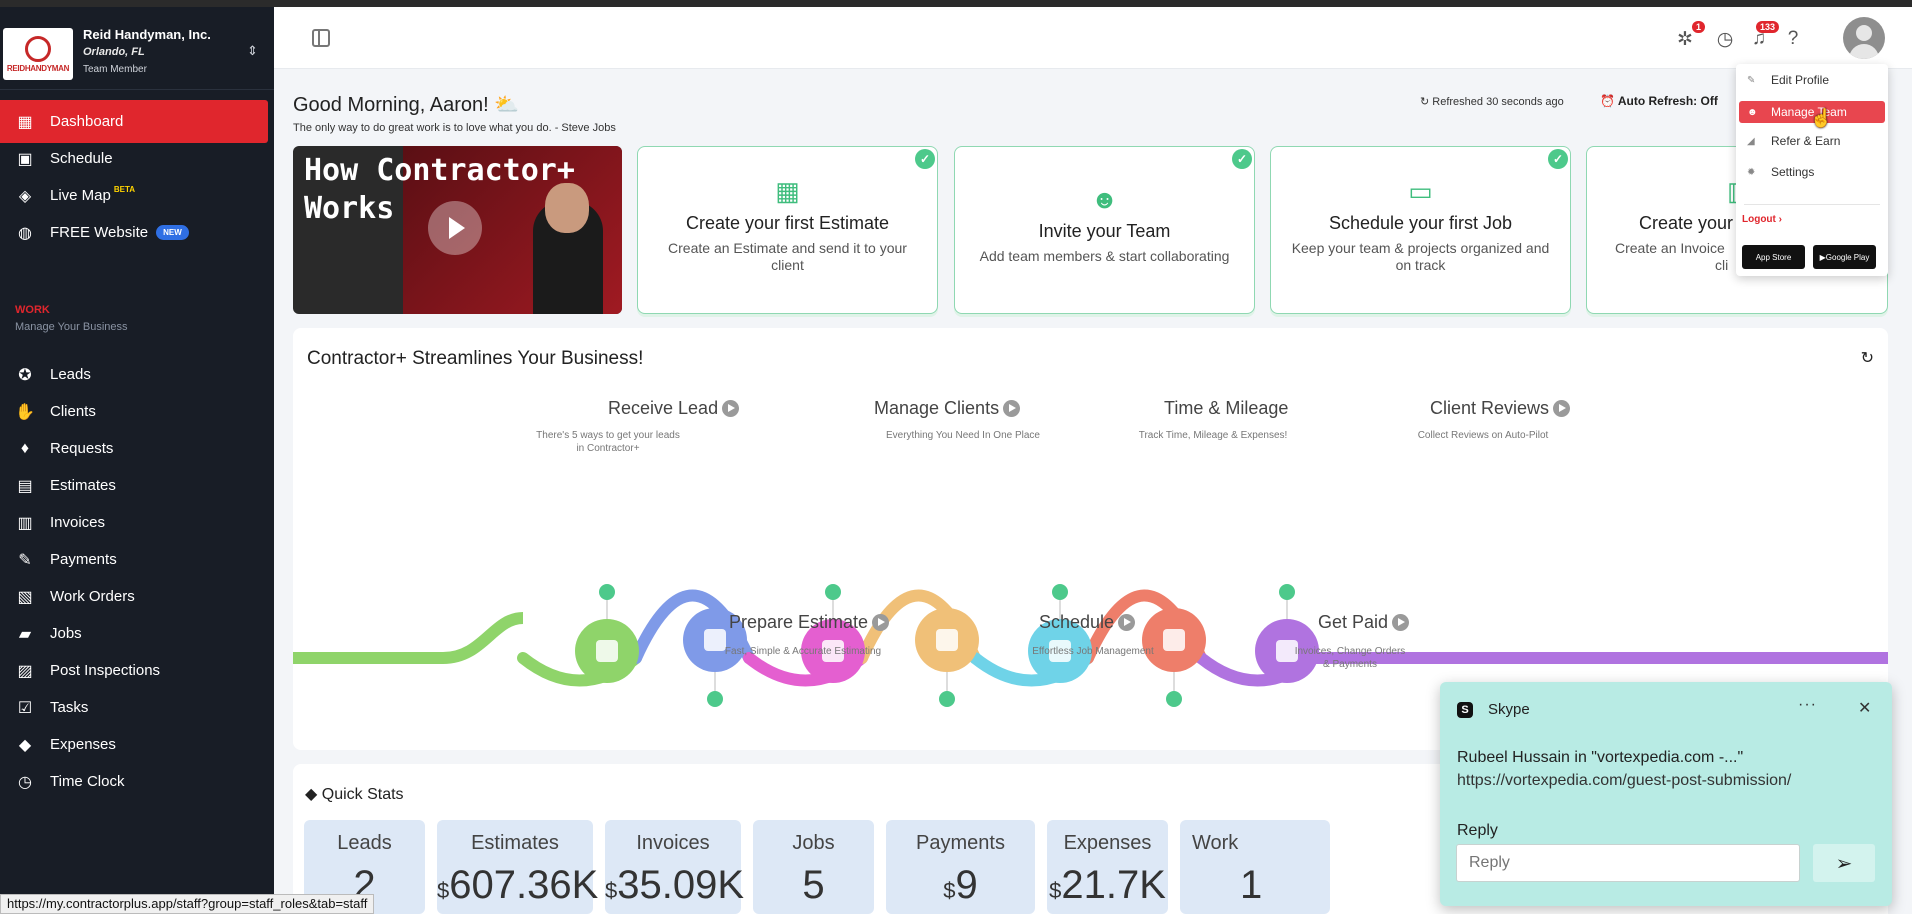  Describe the element at coordinates (1844, 257) in the screenshot. I see `google-play-button: ▶ Google Play` at that location.